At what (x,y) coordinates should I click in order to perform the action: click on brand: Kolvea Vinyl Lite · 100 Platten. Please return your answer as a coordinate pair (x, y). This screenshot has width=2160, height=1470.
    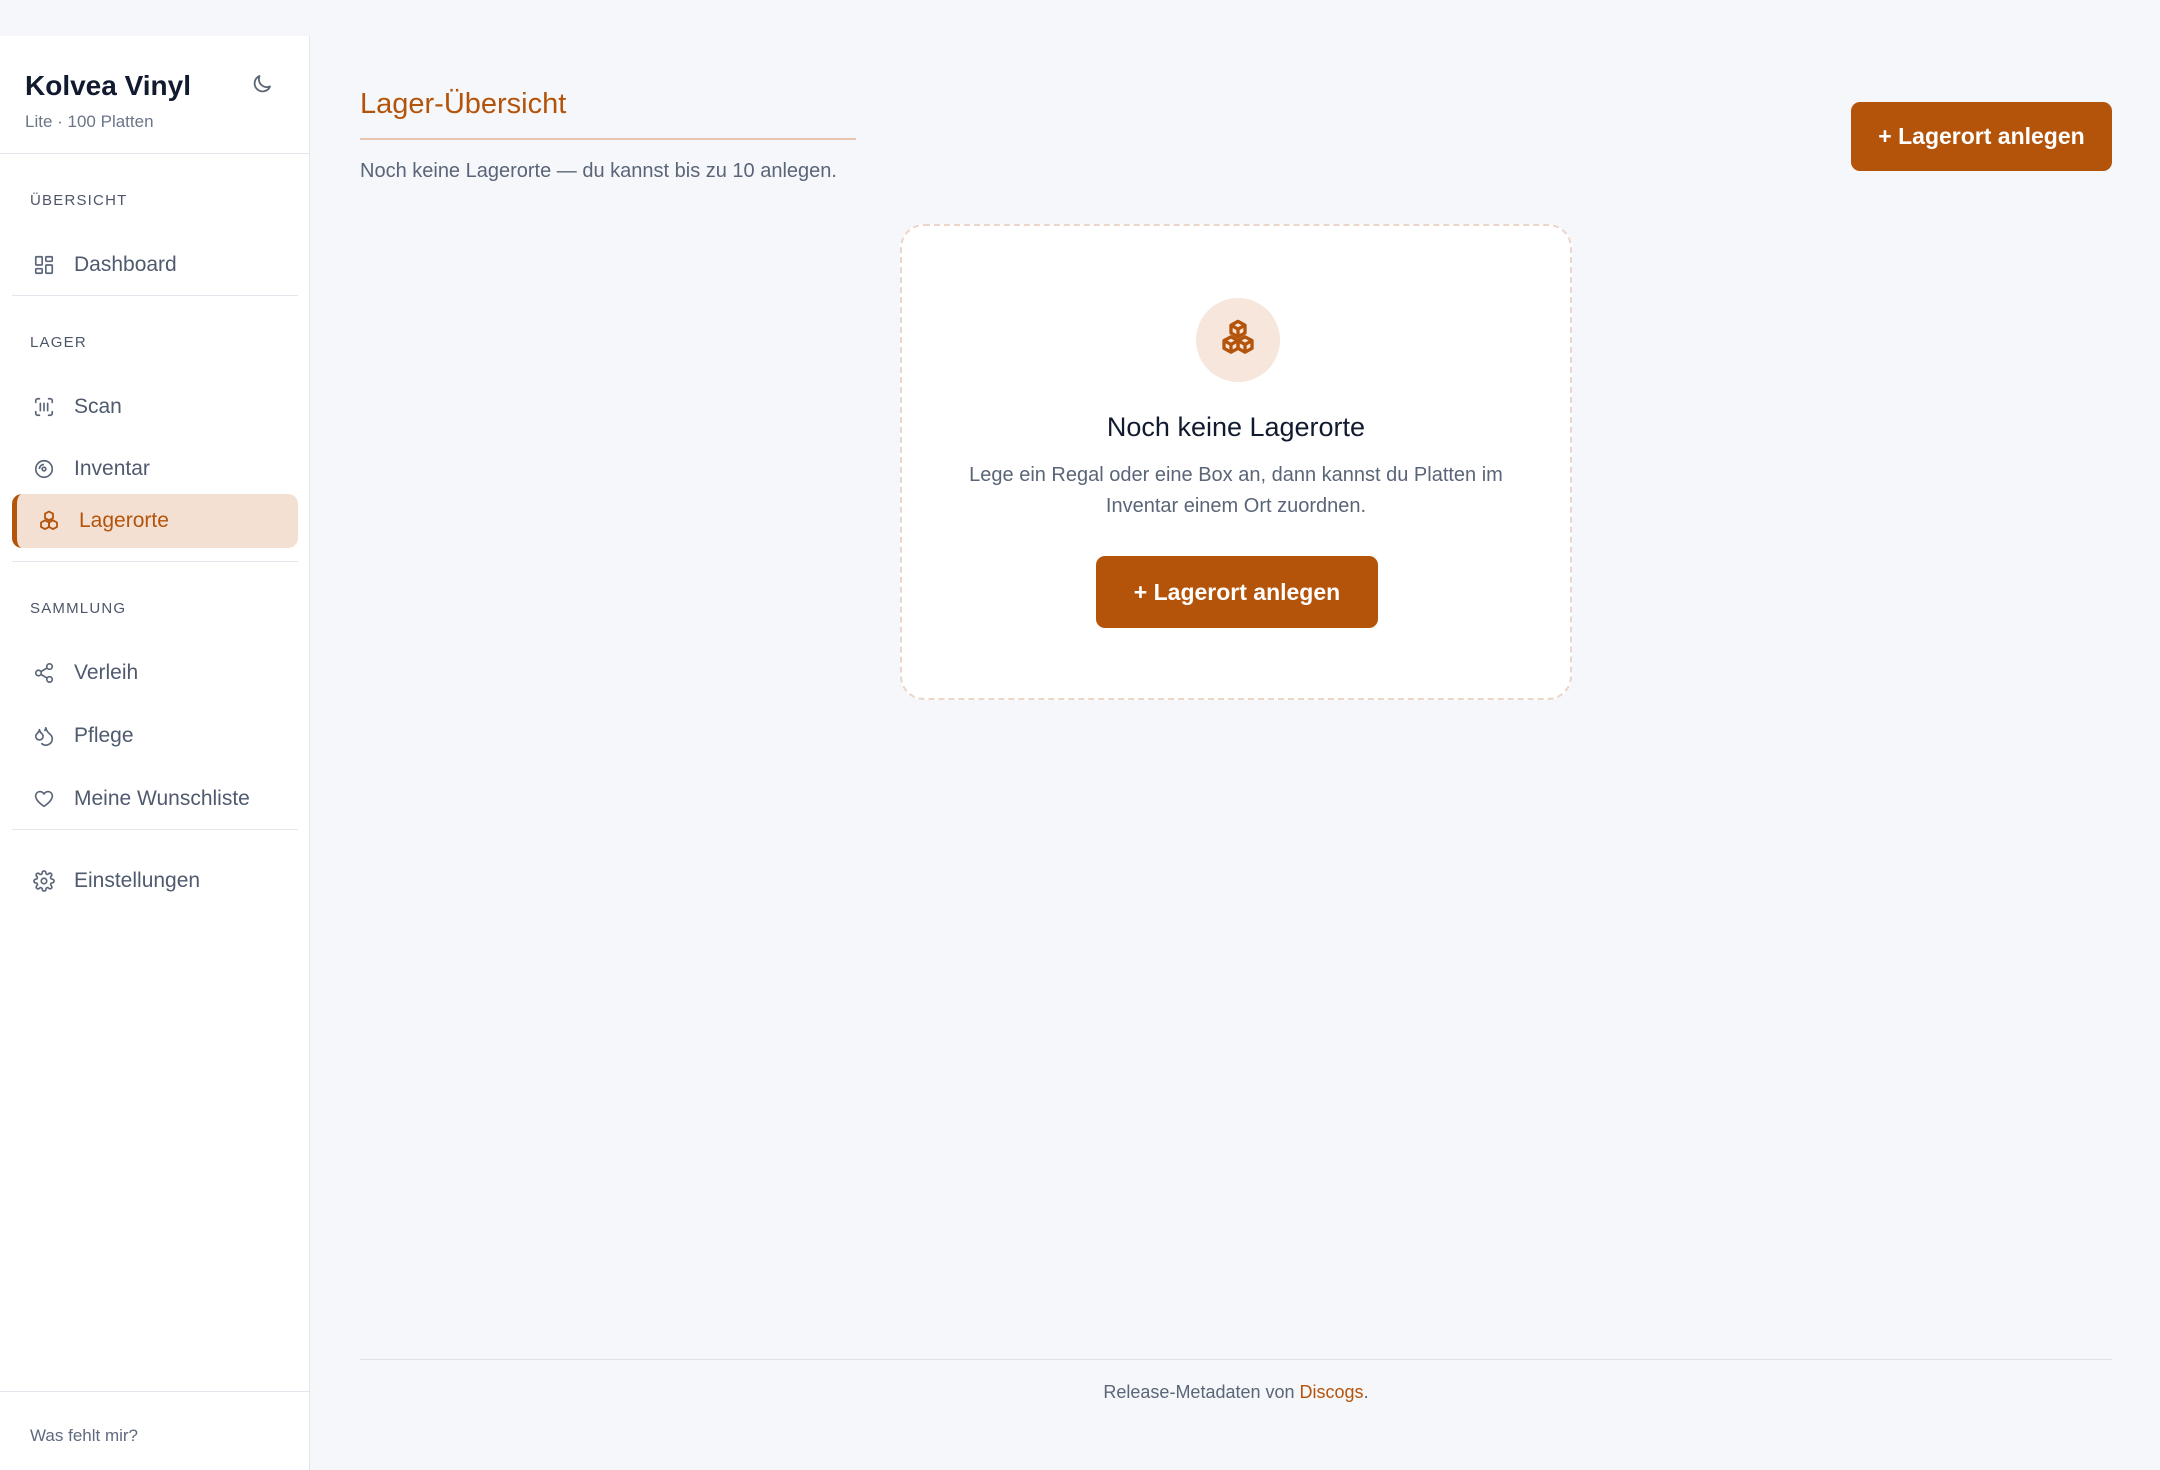
    Looking at the image, I should click on (108, 100).